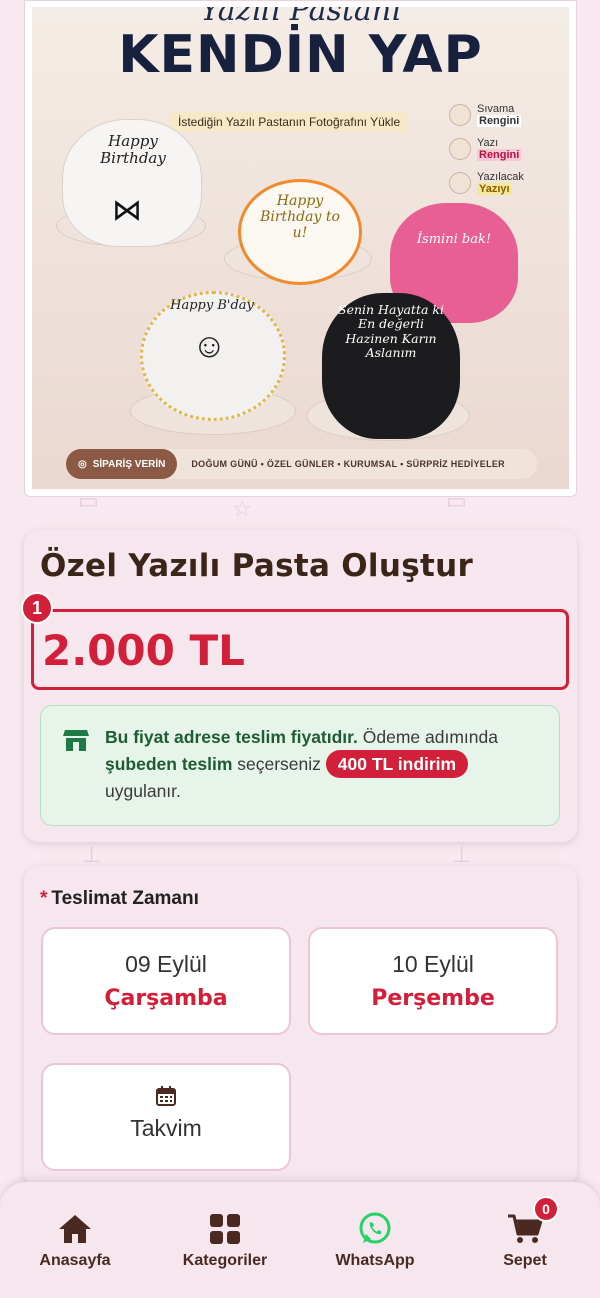 This screenshot has width=600, height=1298. What do you see at coordinates (133, 150) in the screenshot?
I see `cake-text: Happy Birthday` at bounding box center [133, 150].